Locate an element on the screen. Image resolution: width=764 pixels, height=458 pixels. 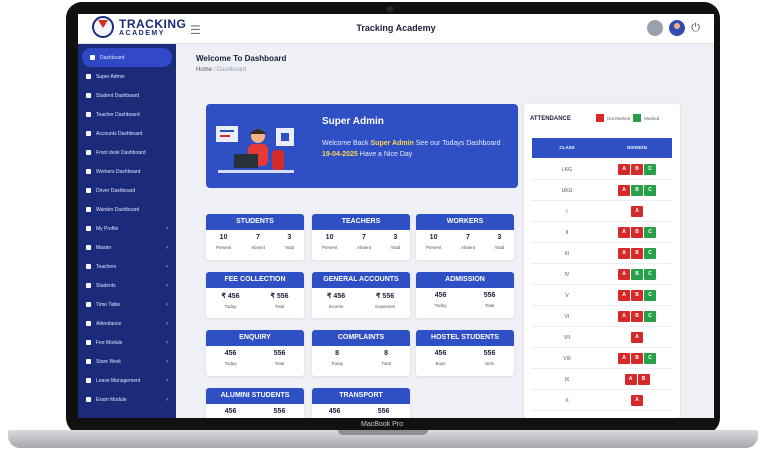
stat-value: 556 is located at coordinates (279, 411).